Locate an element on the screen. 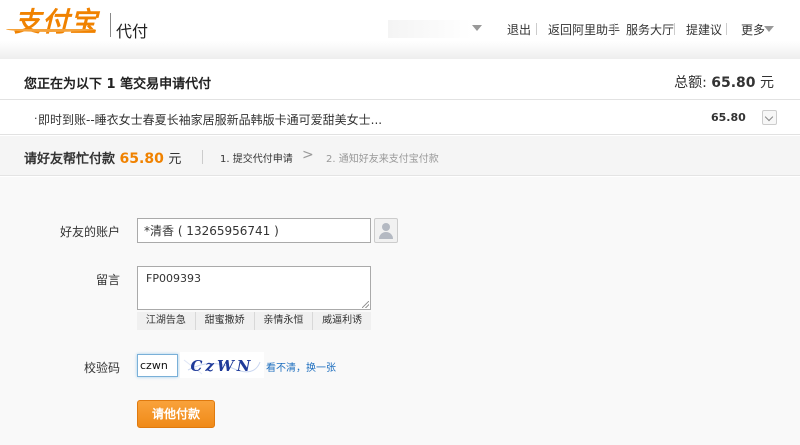  expand-chevron-icon is located at coordinates (769, 117).